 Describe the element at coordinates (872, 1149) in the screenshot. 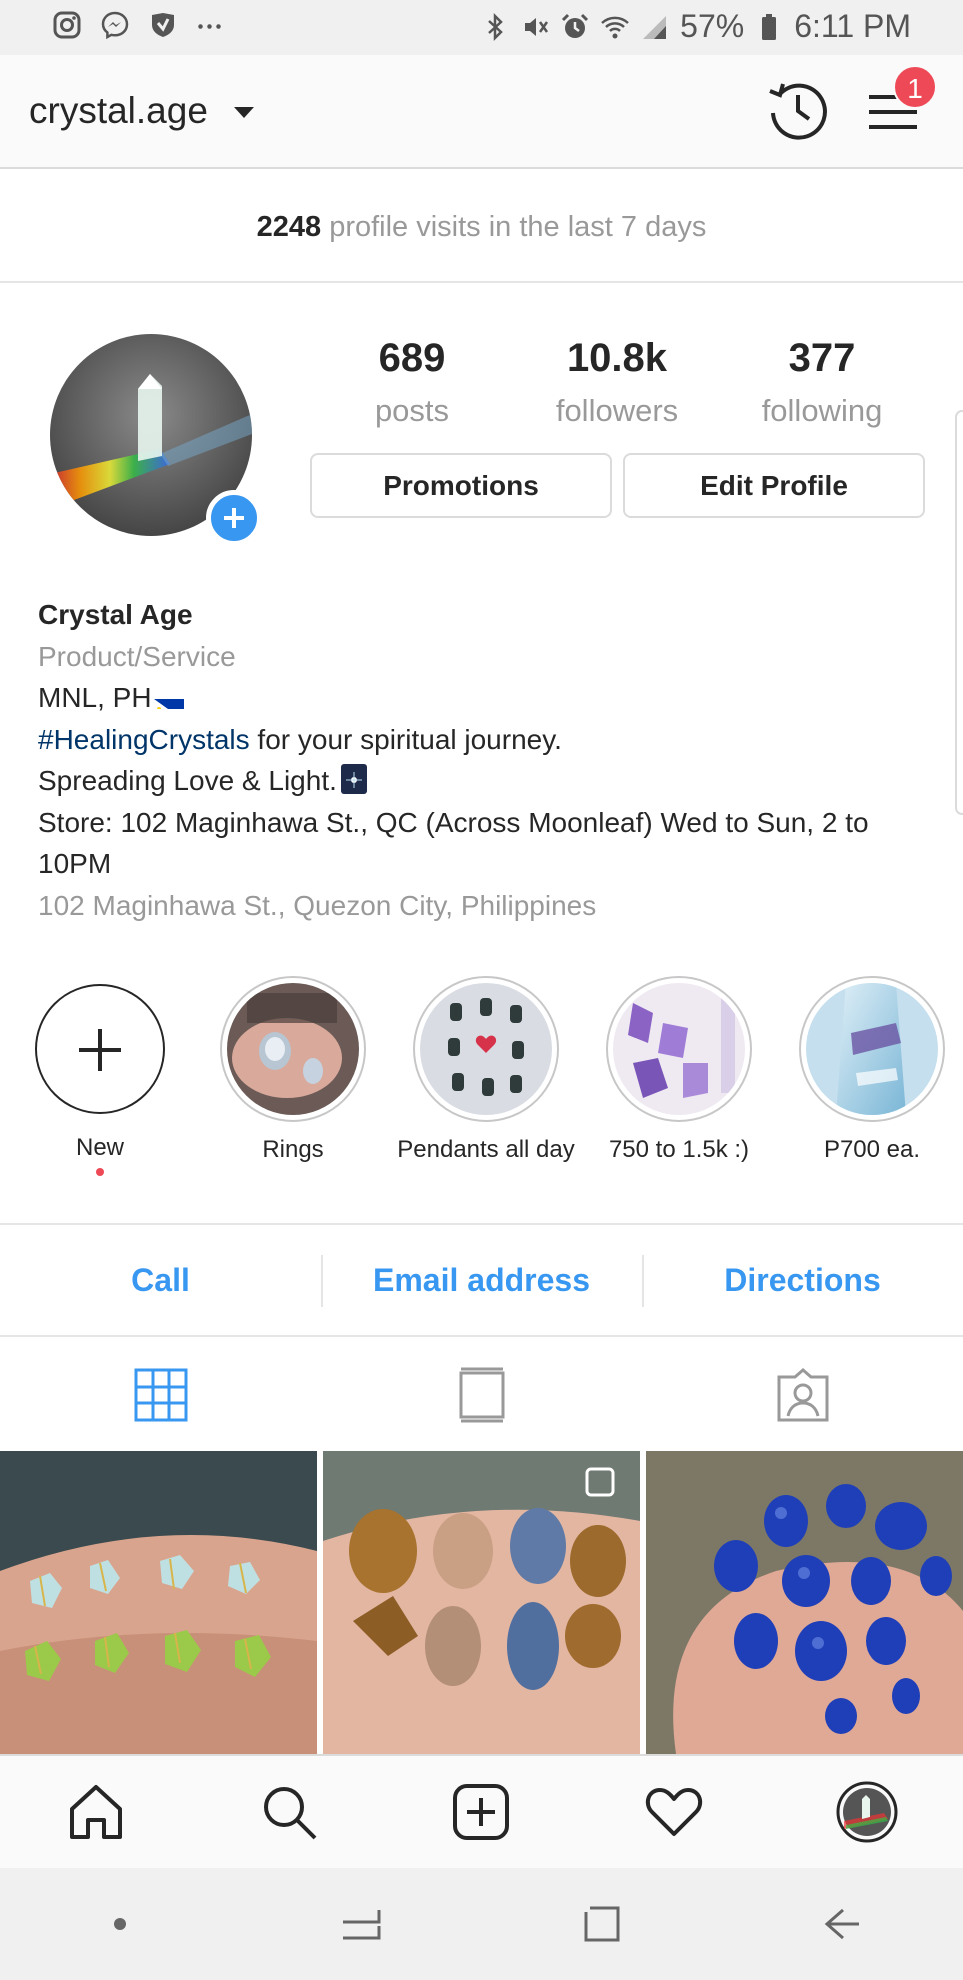

I see `highlight-label: P700 ea.` at that location.